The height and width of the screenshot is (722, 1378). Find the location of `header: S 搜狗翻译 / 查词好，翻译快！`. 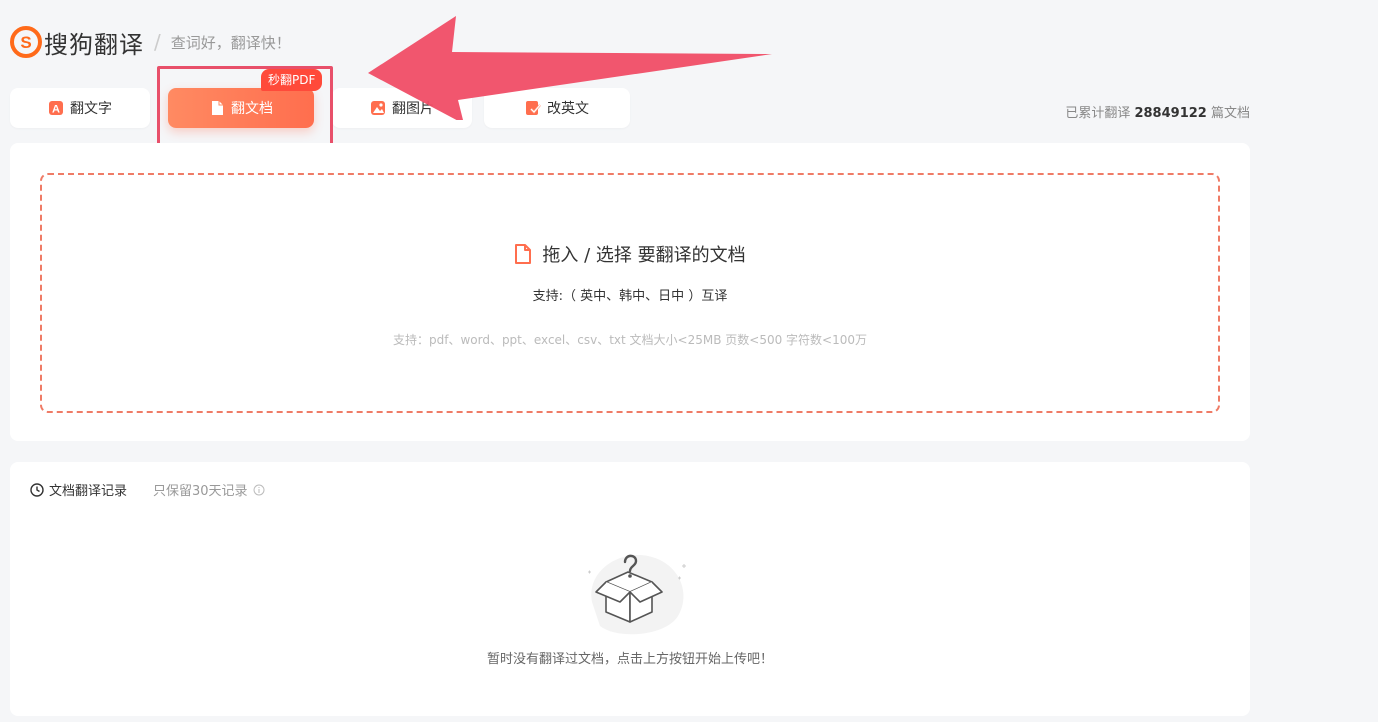

header: S 搜狗翻译 / 查词好，翻译快！ is located at coordinates (150, 42).